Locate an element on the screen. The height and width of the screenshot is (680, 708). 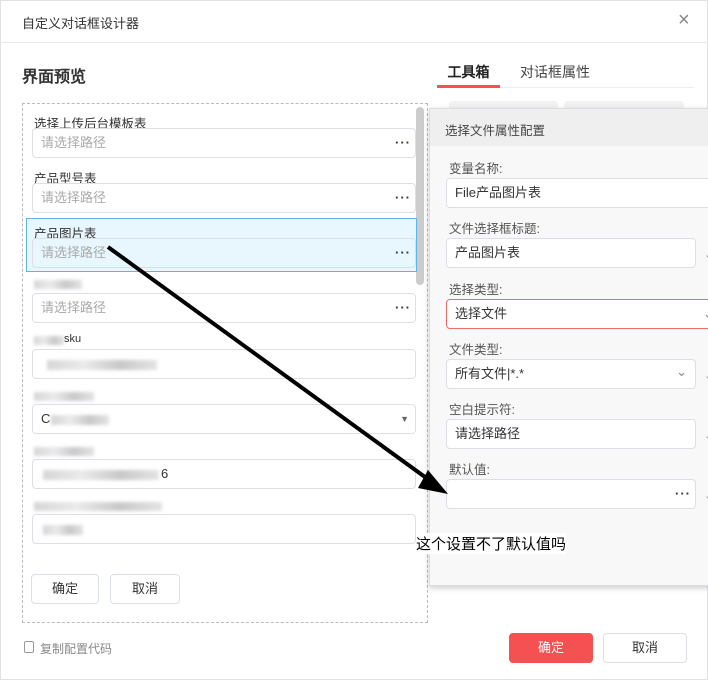
copy-config-code-link: 复制配置代码 is located at coordinates (76, 648).